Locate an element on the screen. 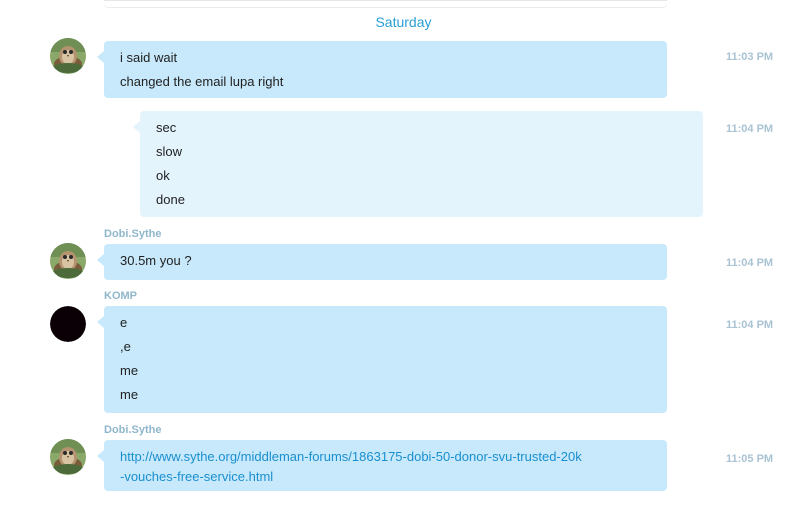 Image resolution: width=807 pixels, height=525 pixels. avatar-komp is located at coordinates (68, 324).